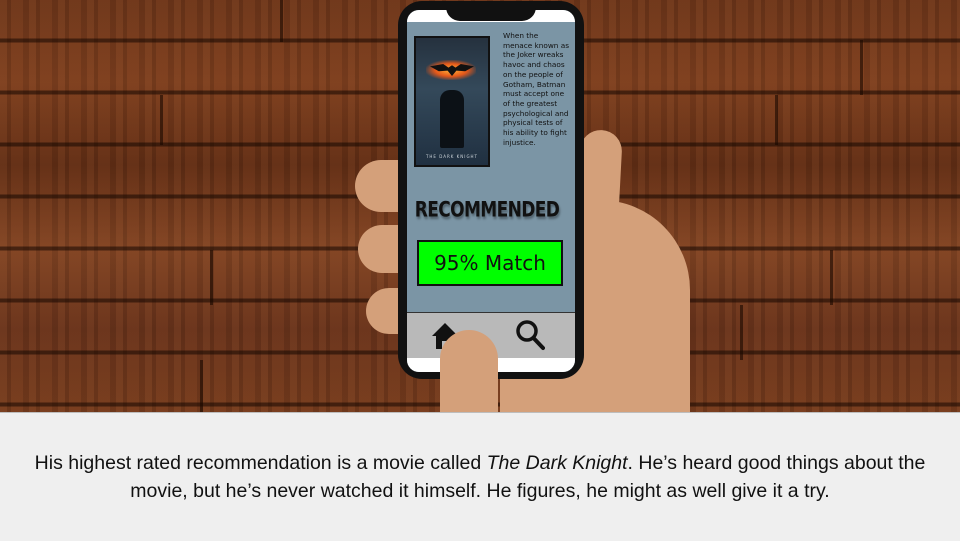  I want to click on match-badge: 95% Match, so click(490, 263).